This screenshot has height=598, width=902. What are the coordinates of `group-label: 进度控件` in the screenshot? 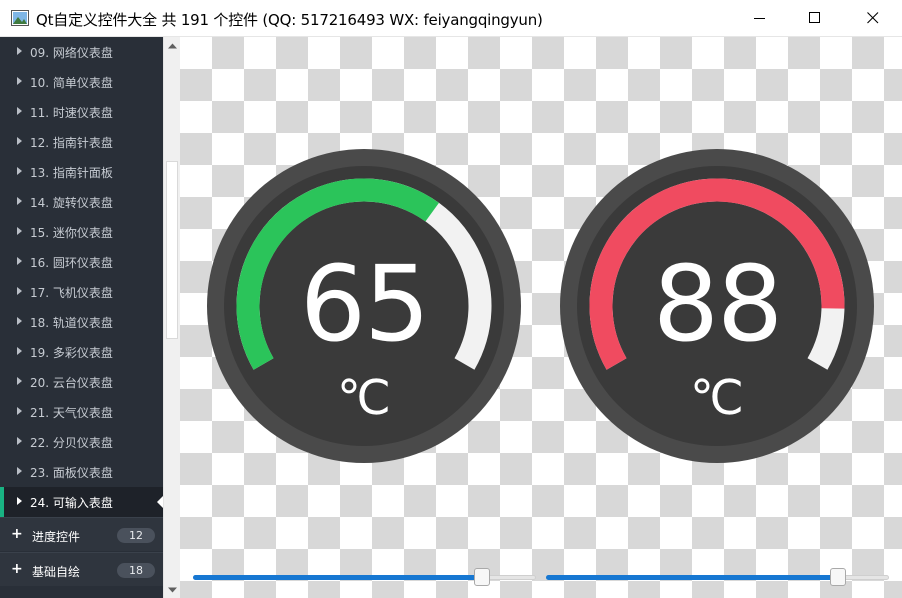 It's located at (56, 537).